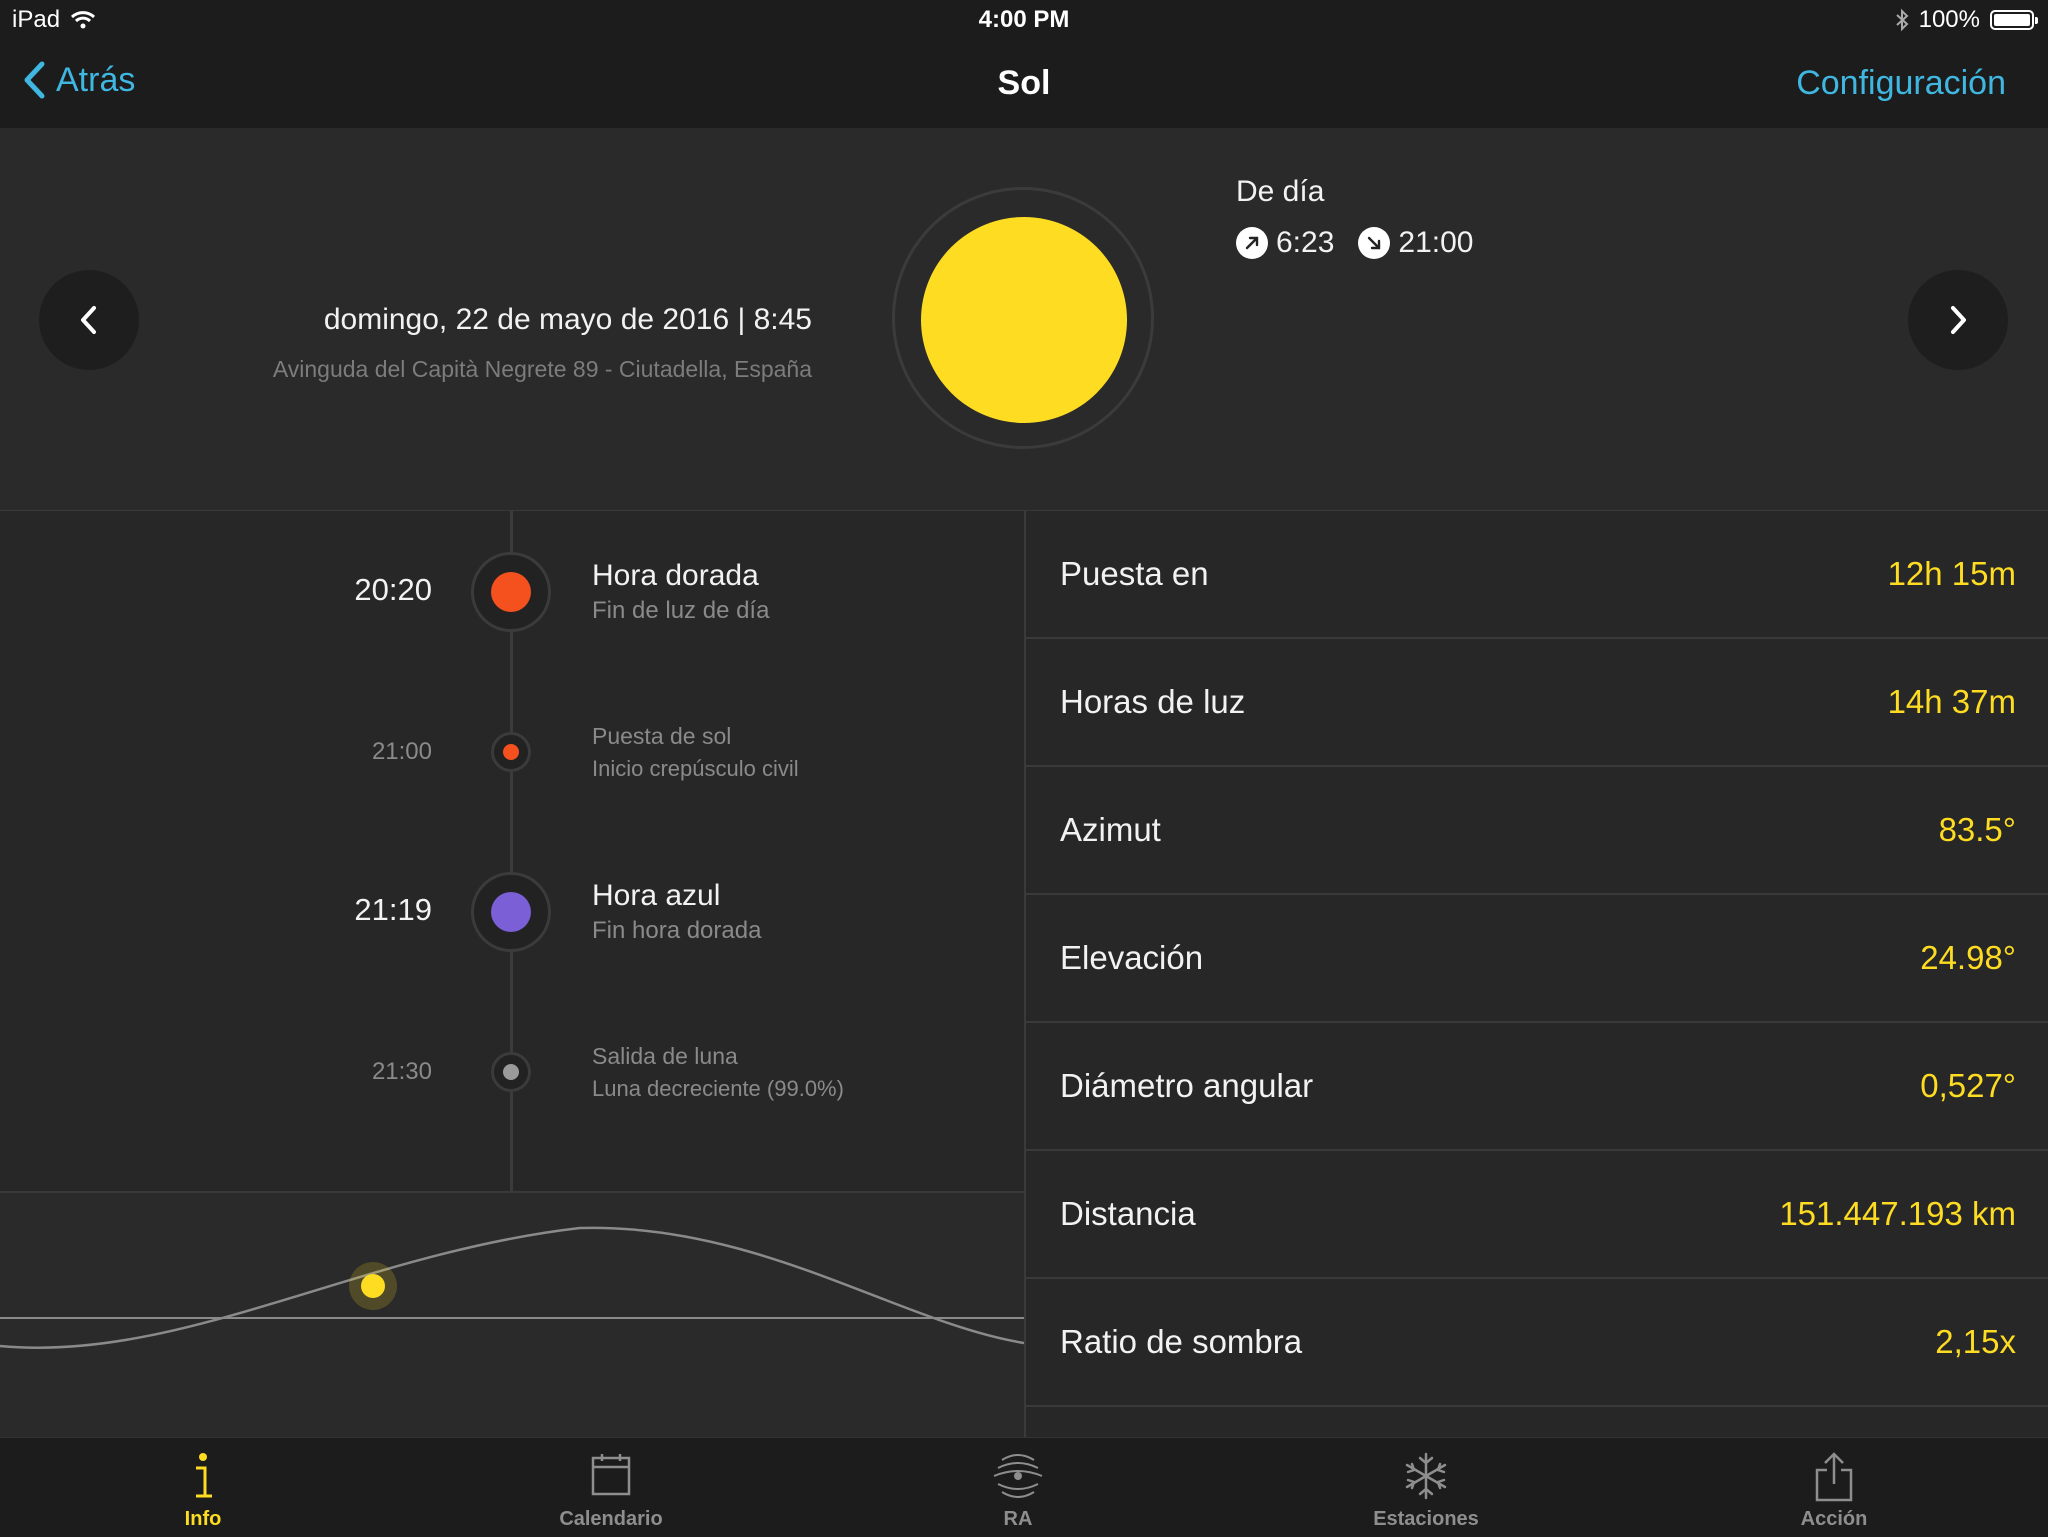 The image size is (2048, 1537). I want to click on event-title: Hora azul, so click(656, 895).